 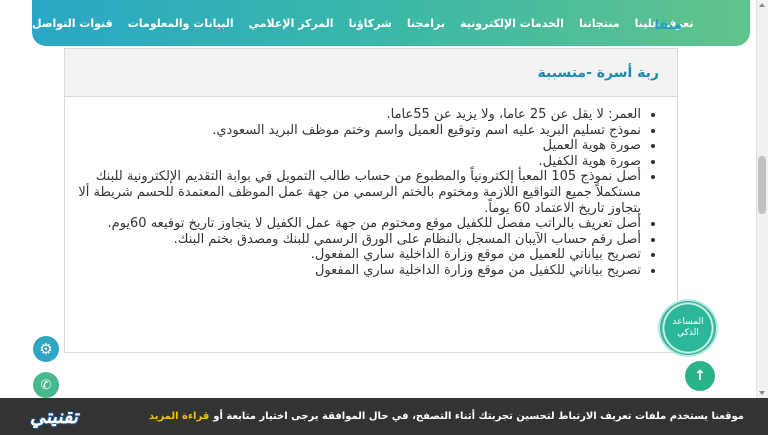 I want to click on gear-icon: ⚙, so click(x=46, y=349).